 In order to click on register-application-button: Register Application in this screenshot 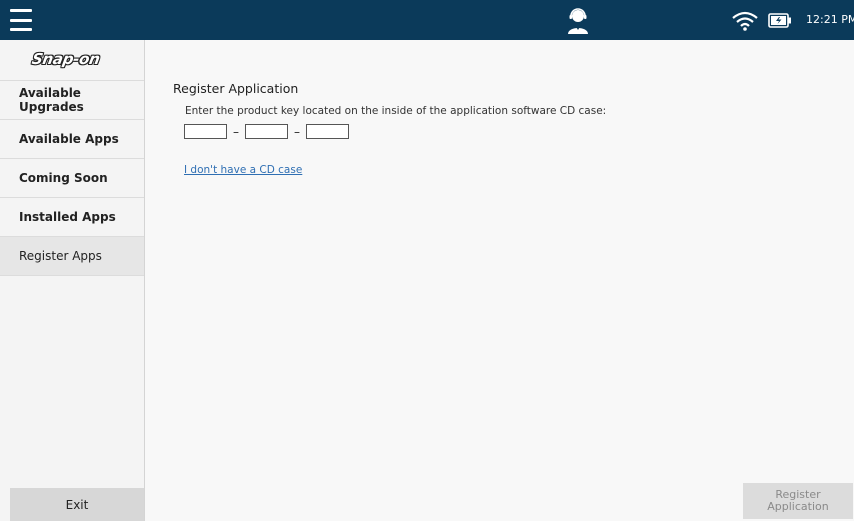, I will do `click(798, 501)`.